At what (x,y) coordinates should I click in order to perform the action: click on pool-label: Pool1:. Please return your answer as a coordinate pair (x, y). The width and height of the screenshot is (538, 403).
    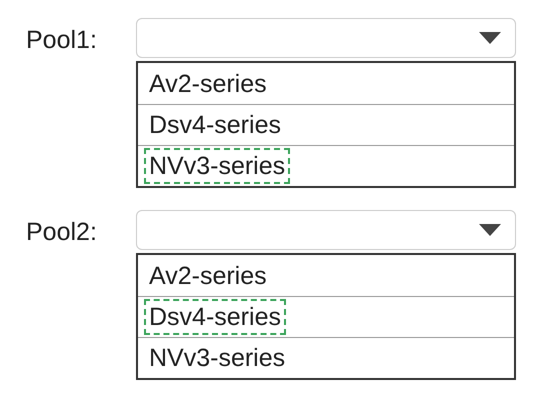
    Looking at the image, I should click on (62, 40).